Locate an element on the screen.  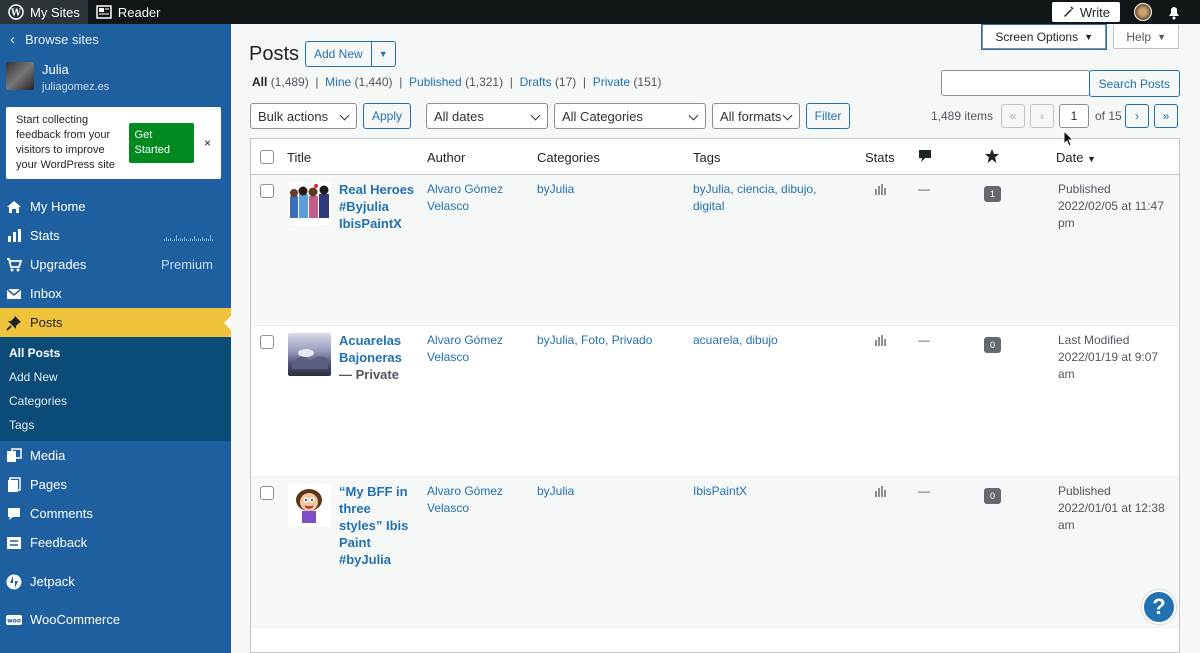
site-avatar is located at coordinates (20, 76).